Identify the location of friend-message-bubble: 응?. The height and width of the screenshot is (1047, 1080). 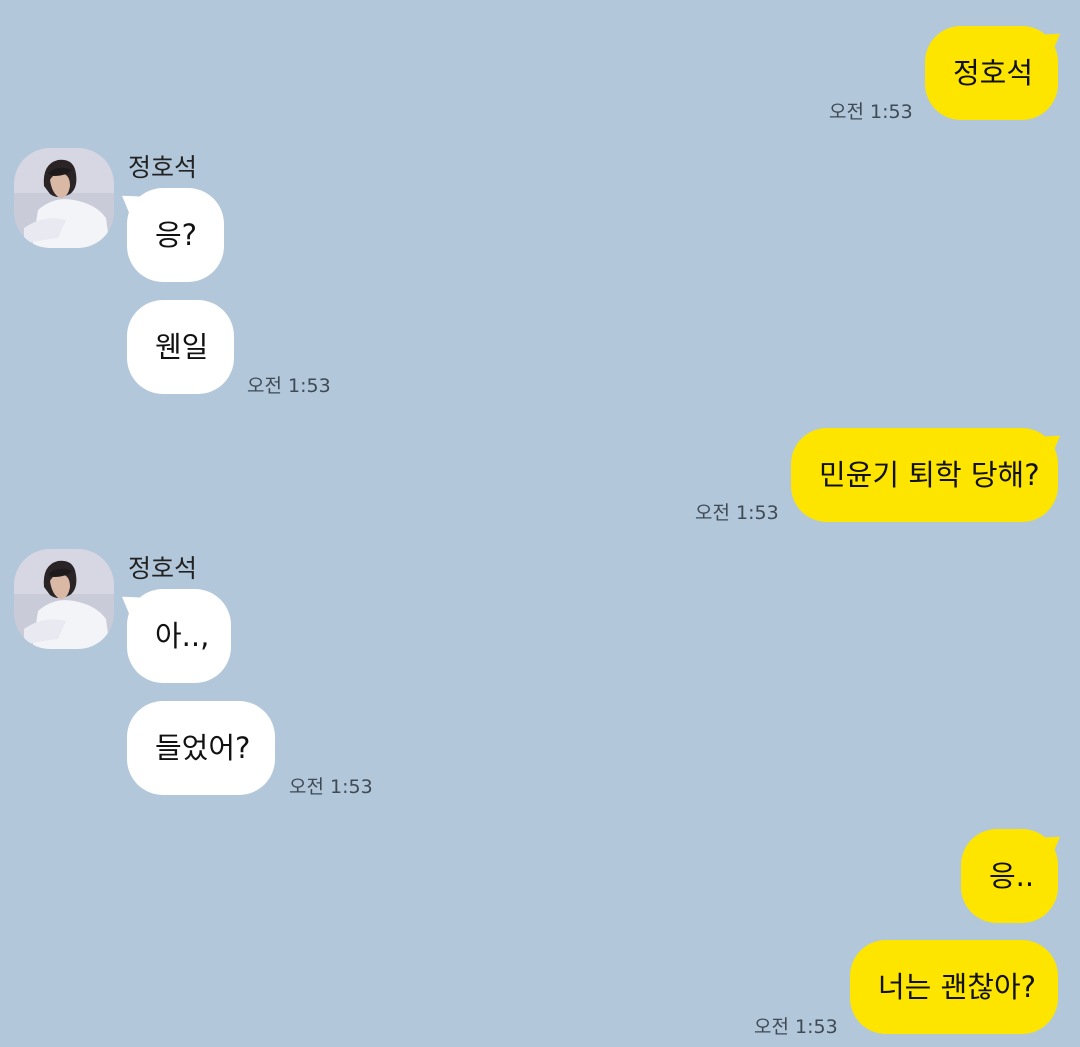
(175, 235).